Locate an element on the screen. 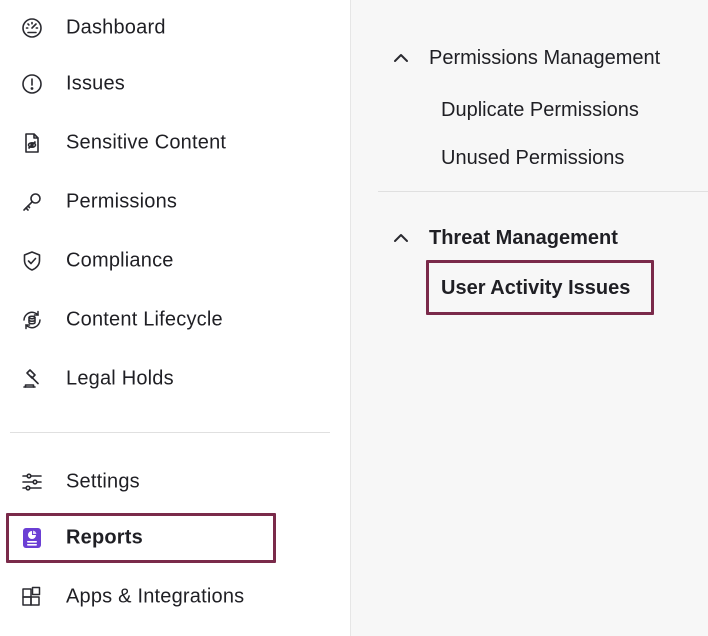 Image resolution: width=708 pixels, height=636 pixels. sidebar-item-dashboard: Dashboard is located at coordinates (175, 28).